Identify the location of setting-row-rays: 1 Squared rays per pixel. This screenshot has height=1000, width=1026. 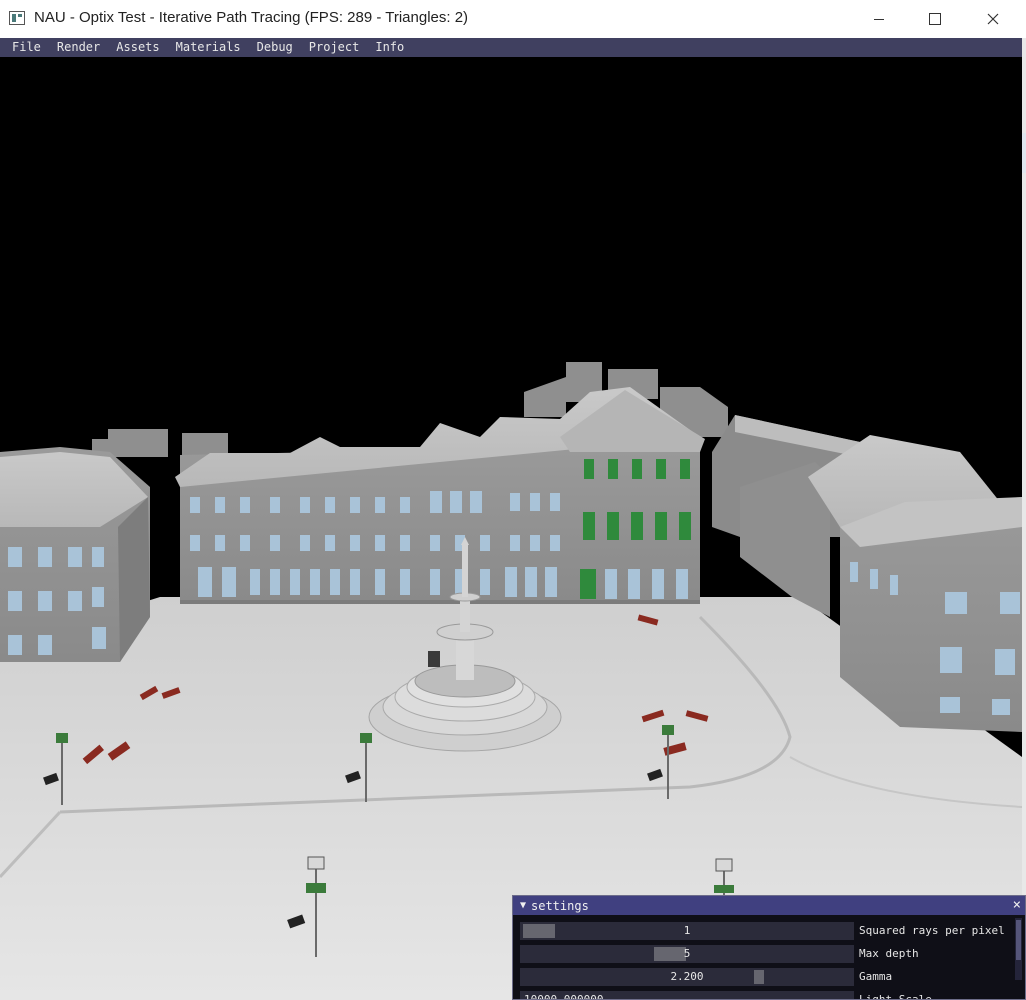
(770, 931).